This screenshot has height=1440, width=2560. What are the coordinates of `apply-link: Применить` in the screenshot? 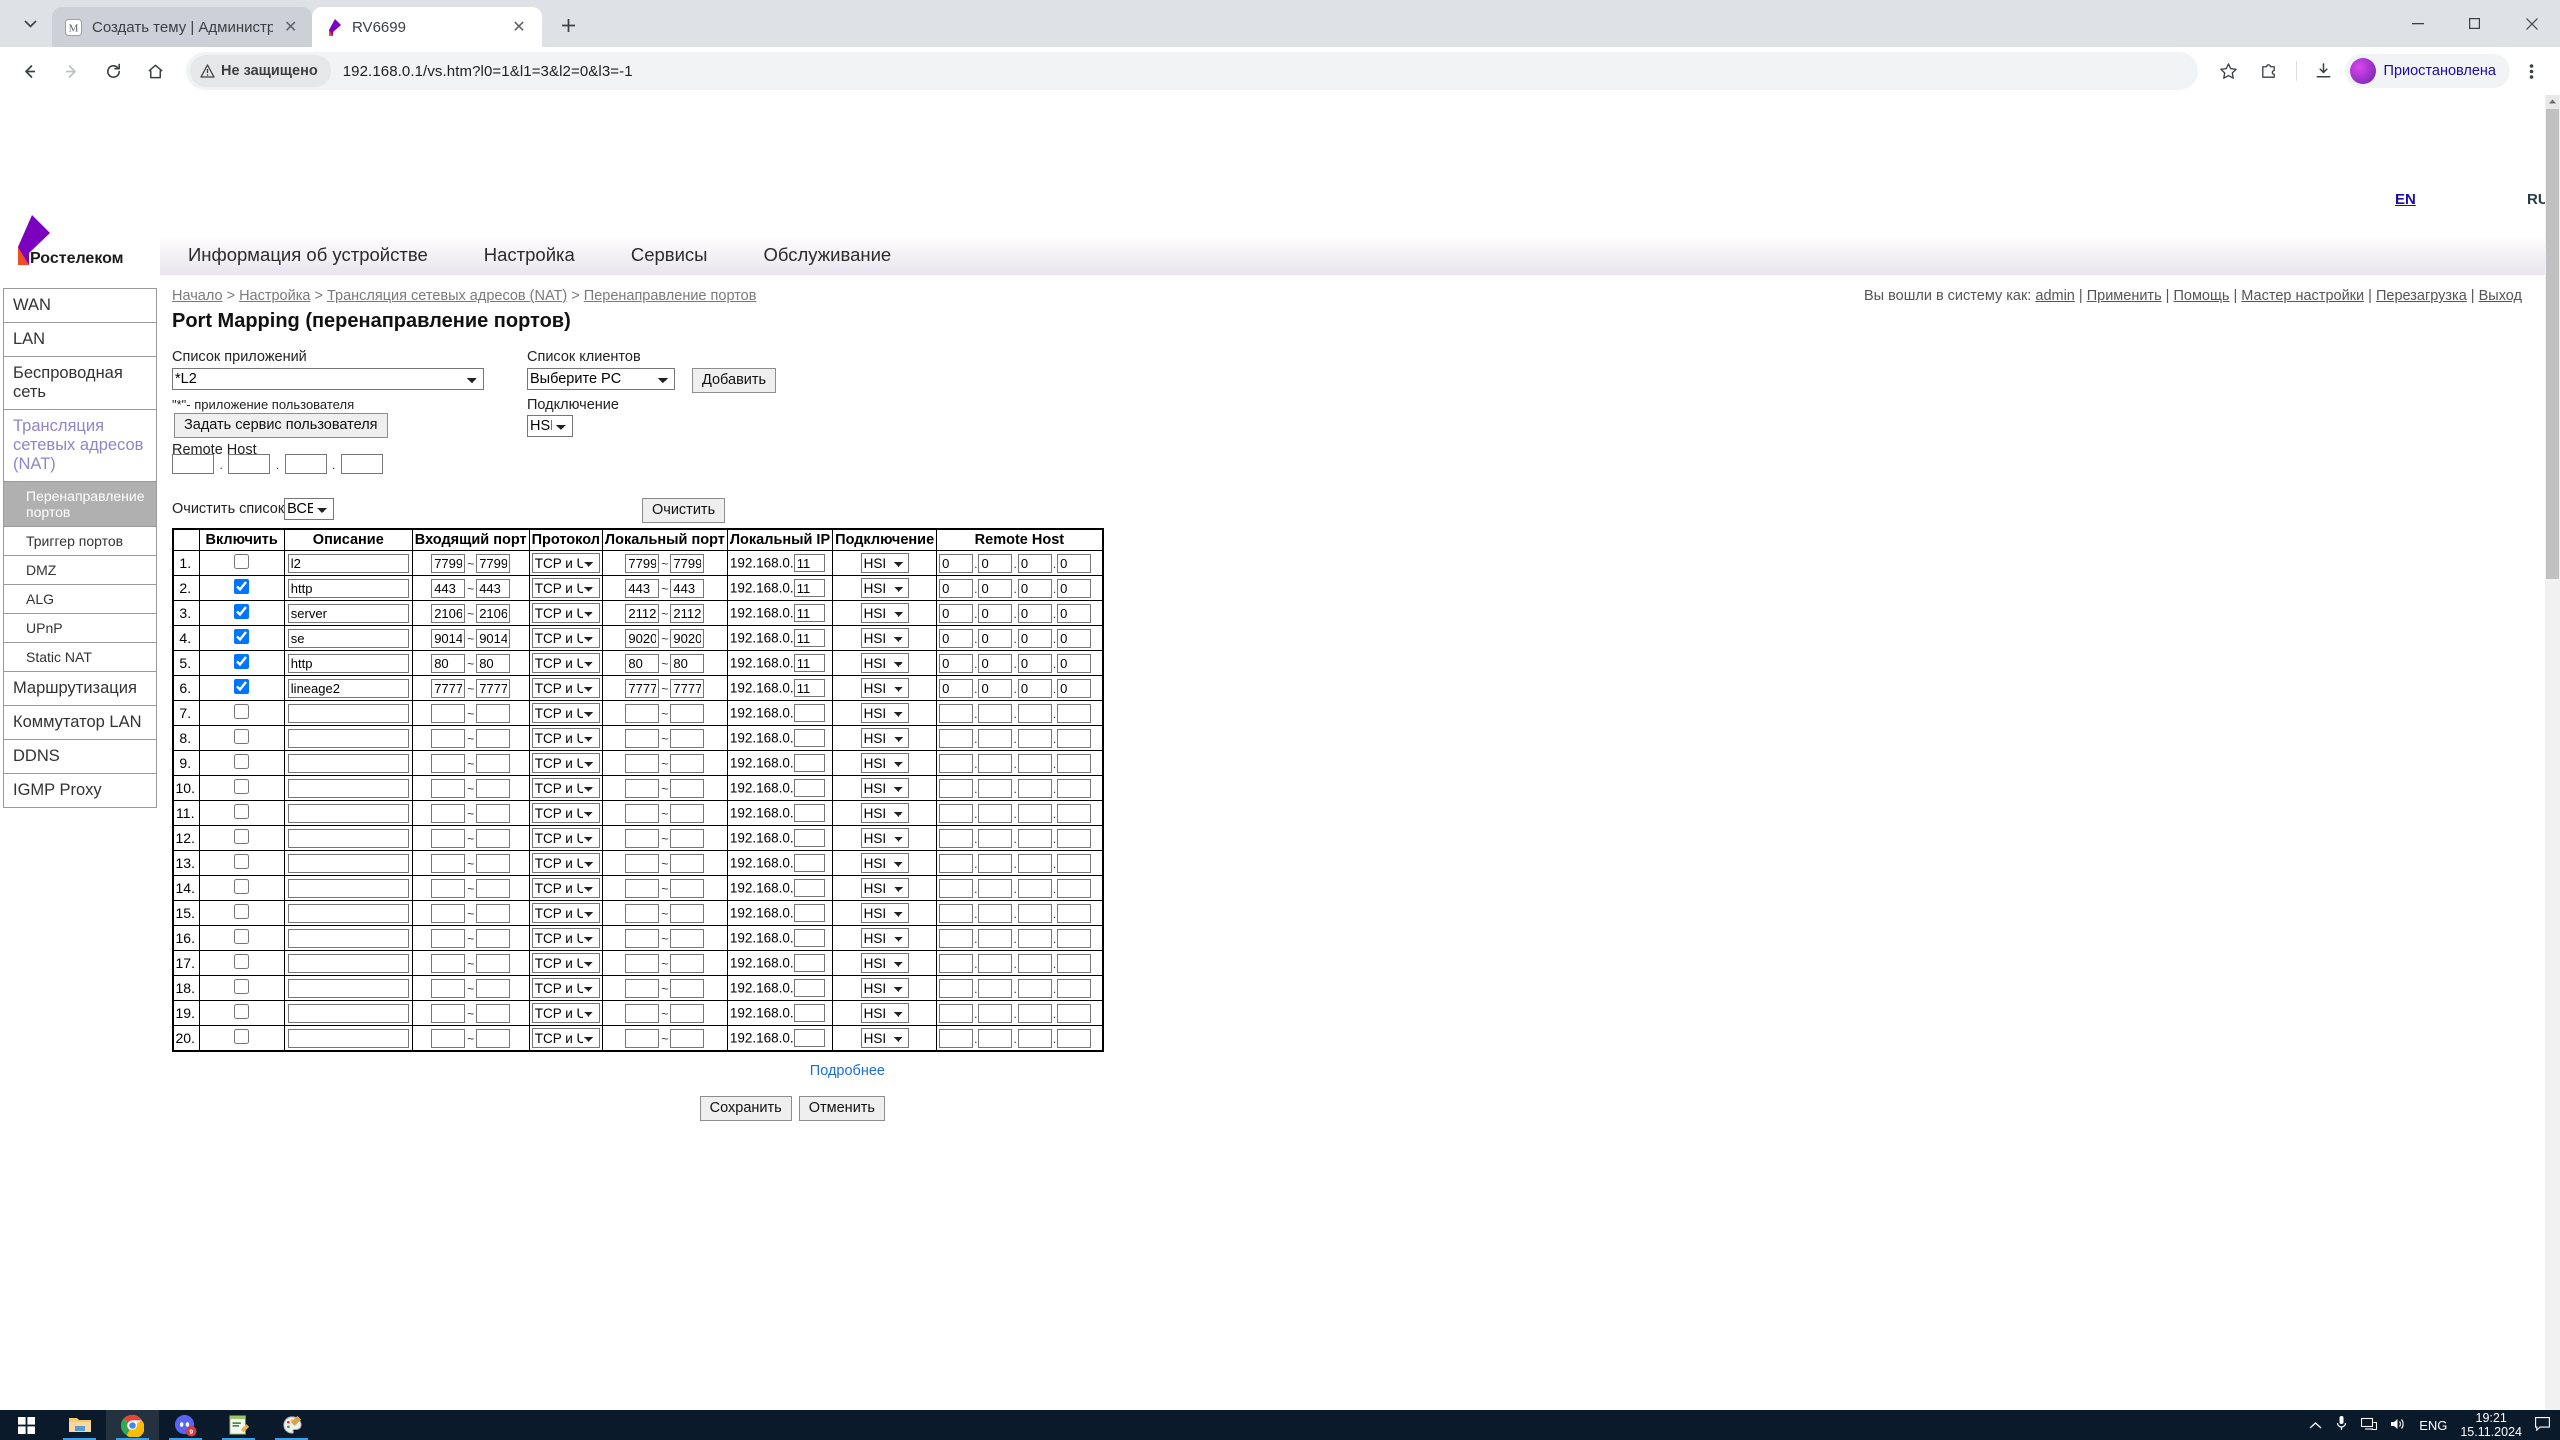 It's located at (2124, 296).